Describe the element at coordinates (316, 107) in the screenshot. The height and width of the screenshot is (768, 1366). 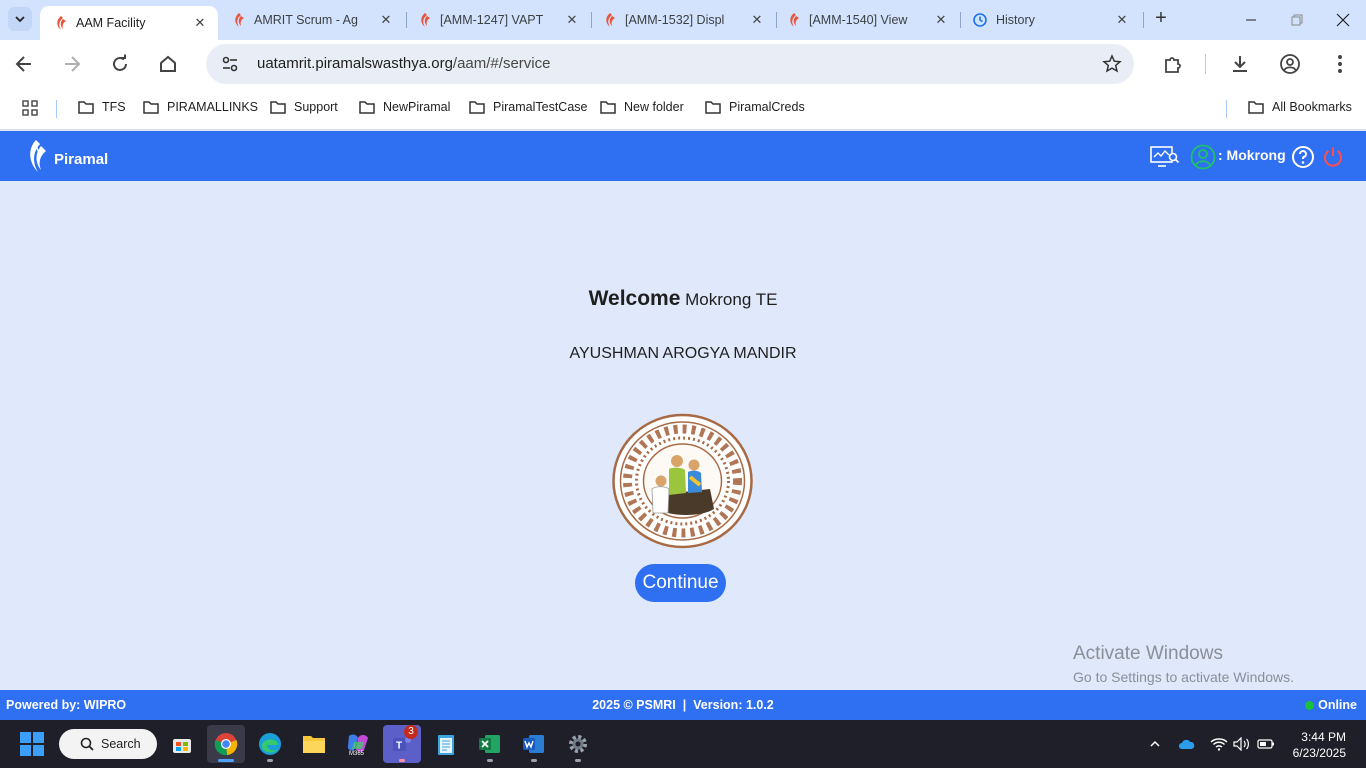
I see `bookmark-label: Support` at that location.